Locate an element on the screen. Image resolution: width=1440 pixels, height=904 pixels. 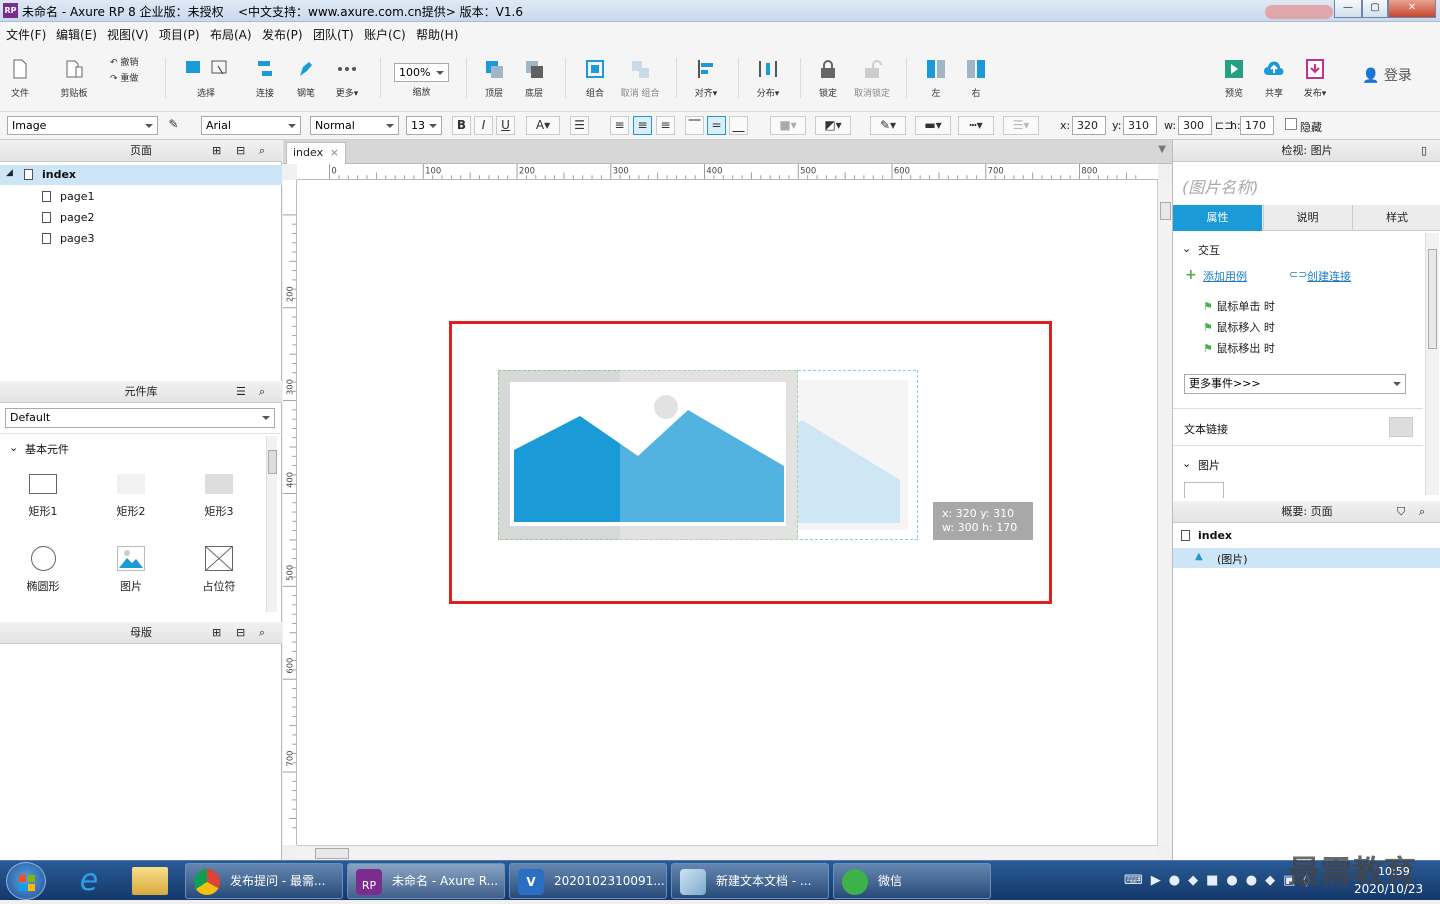
tab-overflow-icon: ▼ is located at coordinates (1162, 149).